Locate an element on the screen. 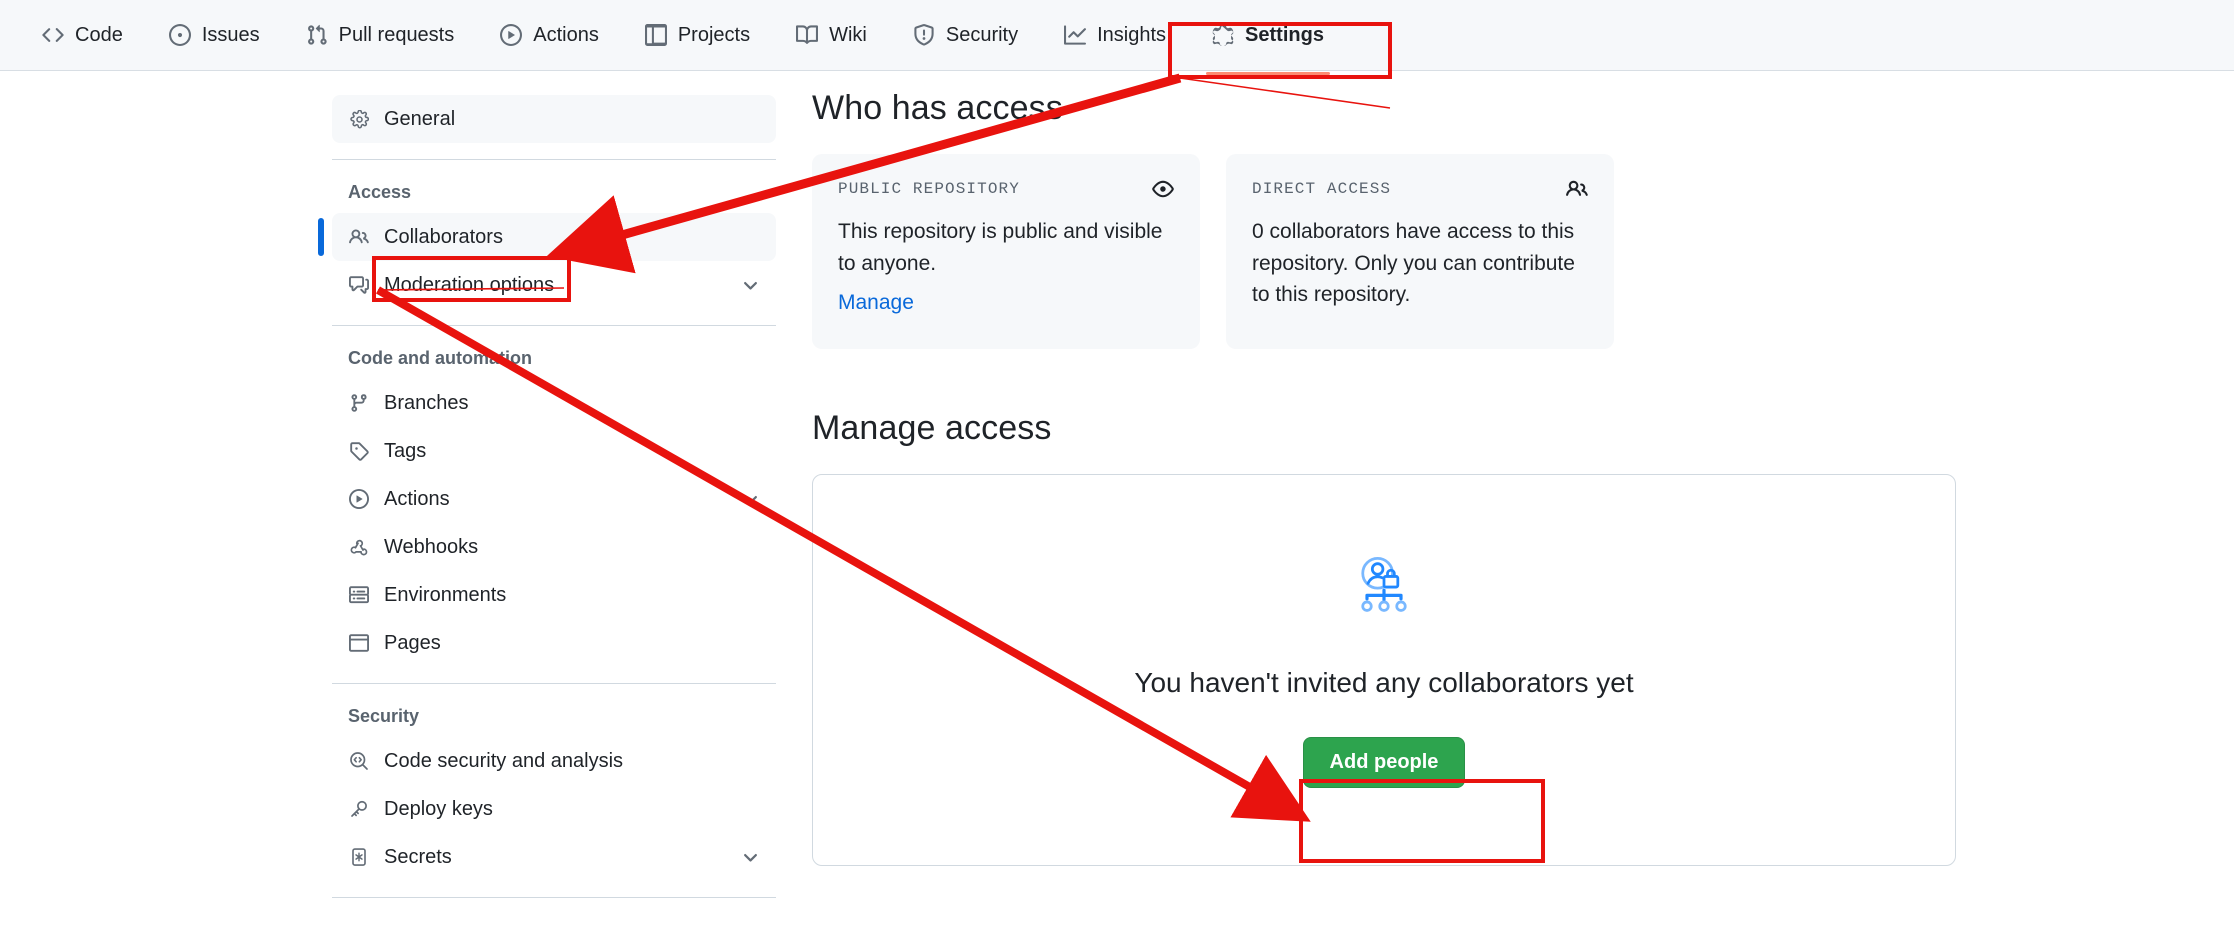 Image resolution: width=2234 pixels, height=929 pixels. nav-tab-actions: Actions is located at coordinates (549, 35).